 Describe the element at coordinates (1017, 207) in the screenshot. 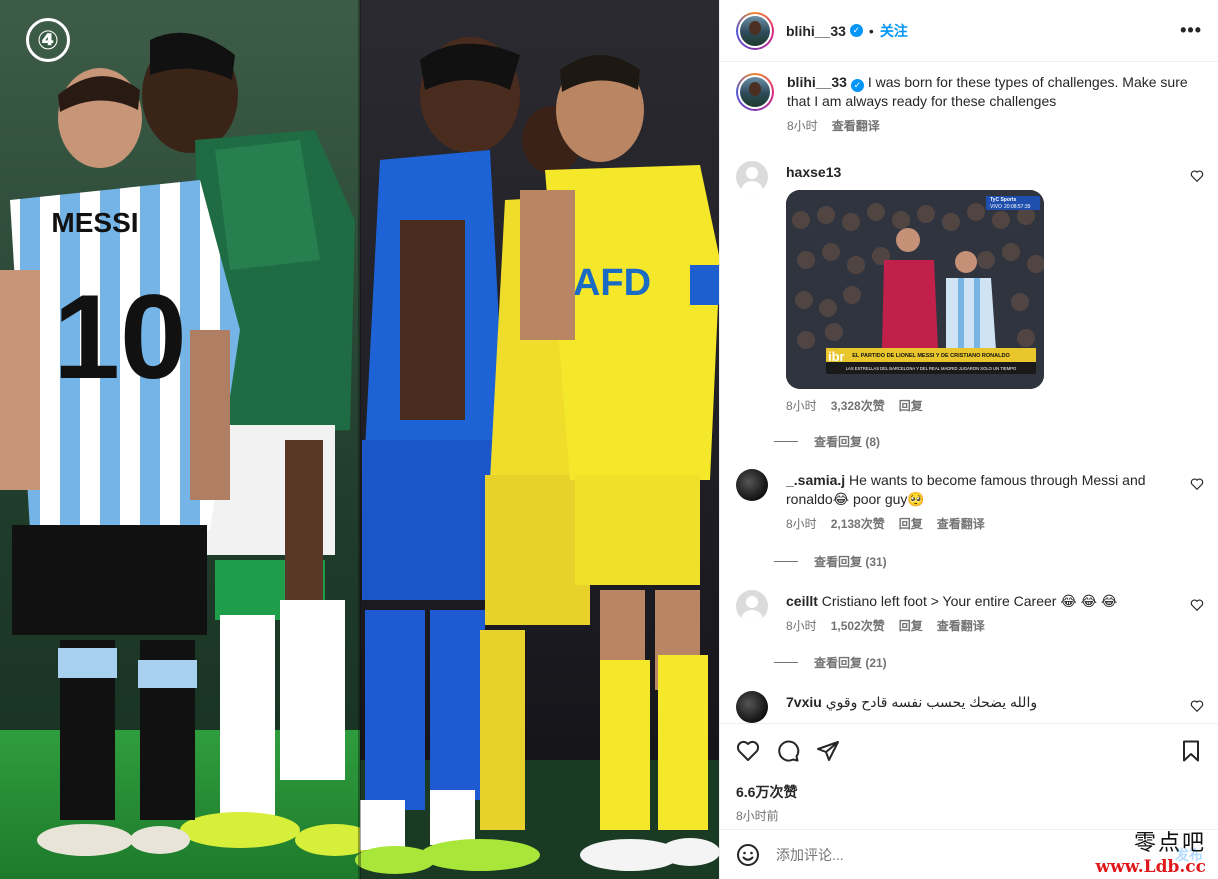

I see `gif-clock: 20:08:57:39` at that location.